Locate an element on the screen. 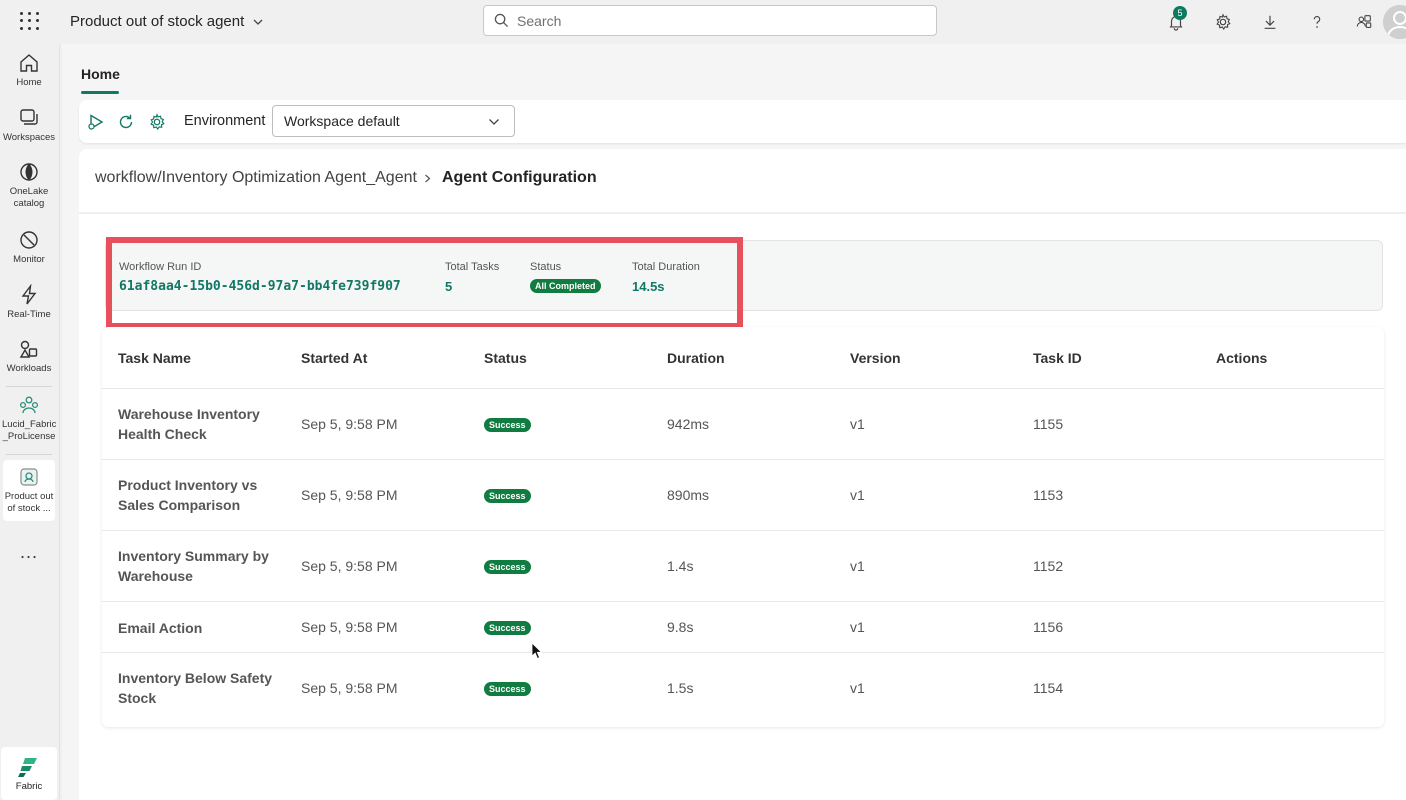 This screenshot has width=1406, height=800. people-share-icon is located at coordinates (1363, 21).